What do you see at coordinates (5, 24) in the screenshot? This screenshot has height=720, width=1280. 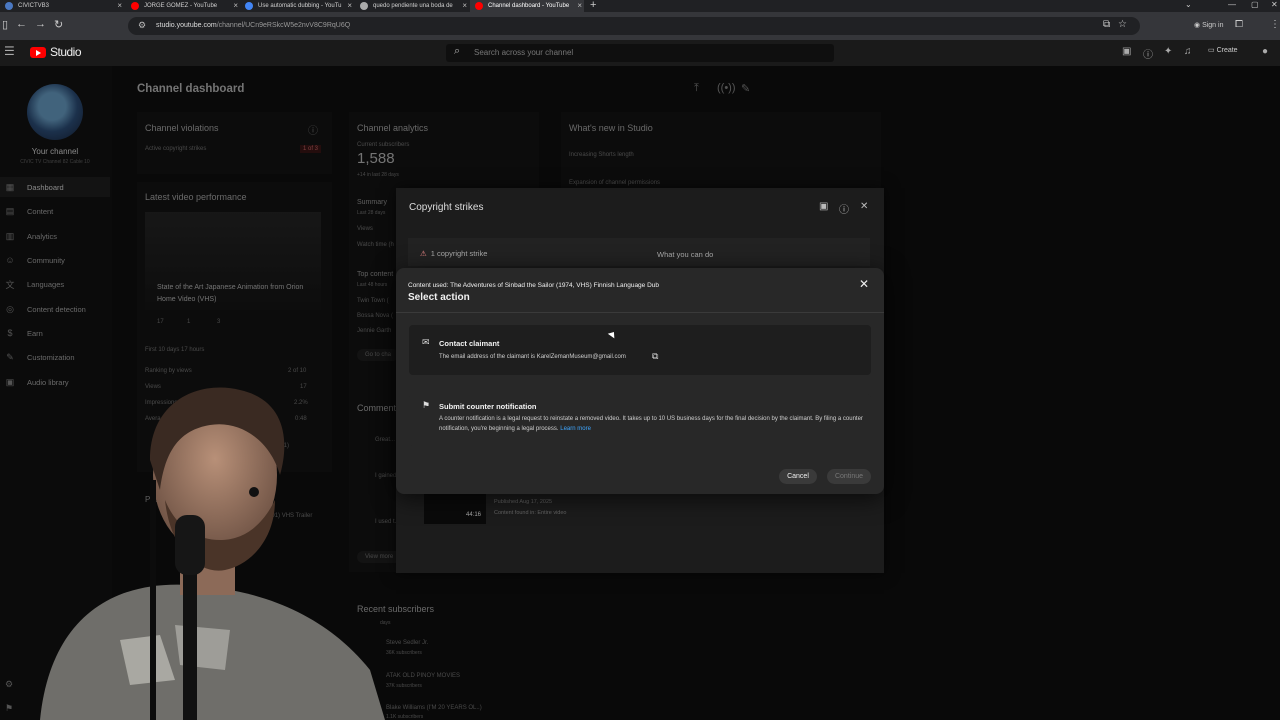 I see `sidebar-toggle-icon: ▯` at bounding box center [5, 24].